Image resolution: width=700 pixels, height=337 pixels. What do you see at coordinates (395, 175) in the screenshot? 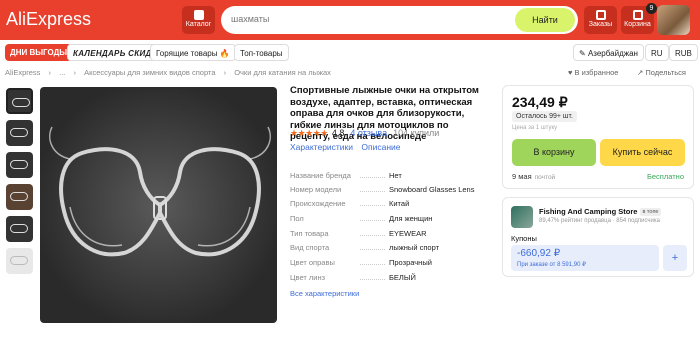
I see `spec-value: Нет` at bounding box center [395, 175].